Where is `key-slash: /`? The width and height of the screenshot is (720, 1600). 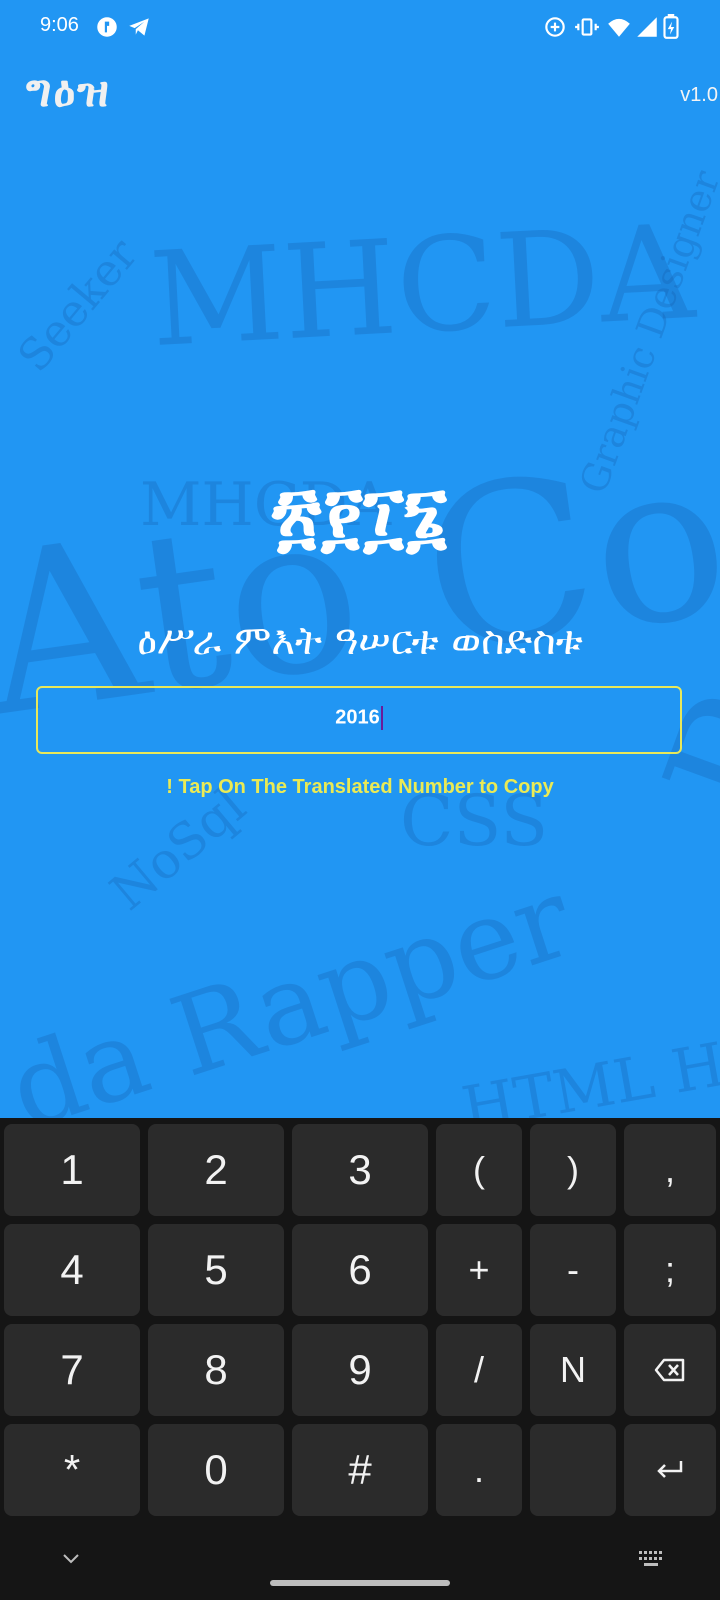
key-slash: / is located at coordinates (479, 1370).